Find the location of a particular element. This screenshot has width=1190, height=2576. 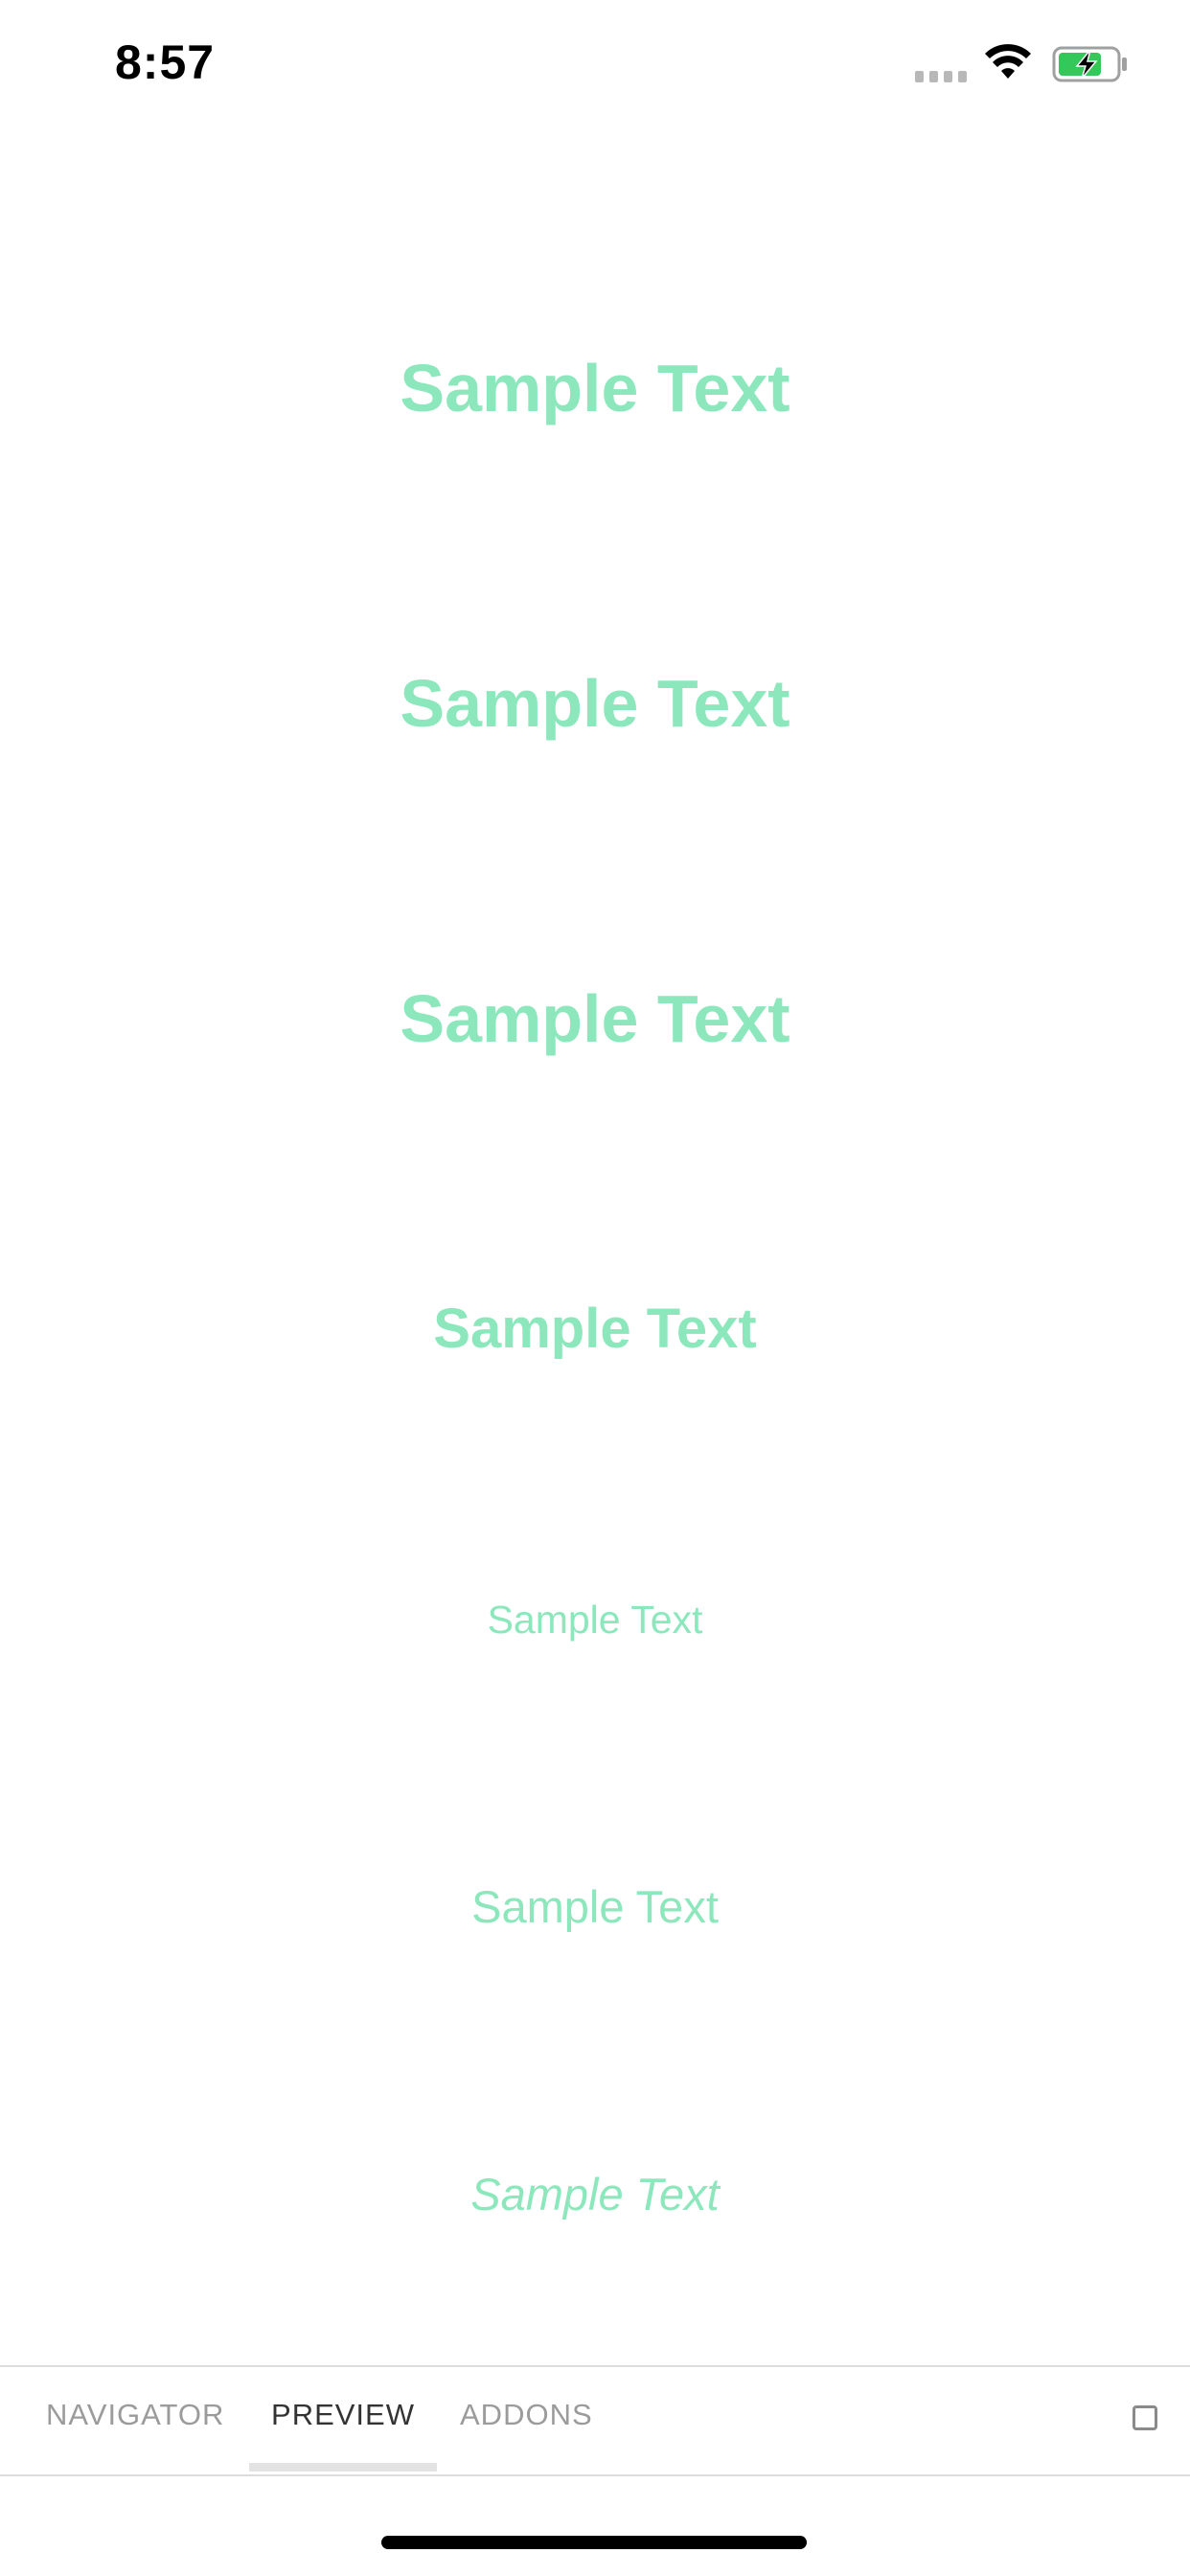

sample-text-4: Sample Text is located at coordinates (595, 1329).